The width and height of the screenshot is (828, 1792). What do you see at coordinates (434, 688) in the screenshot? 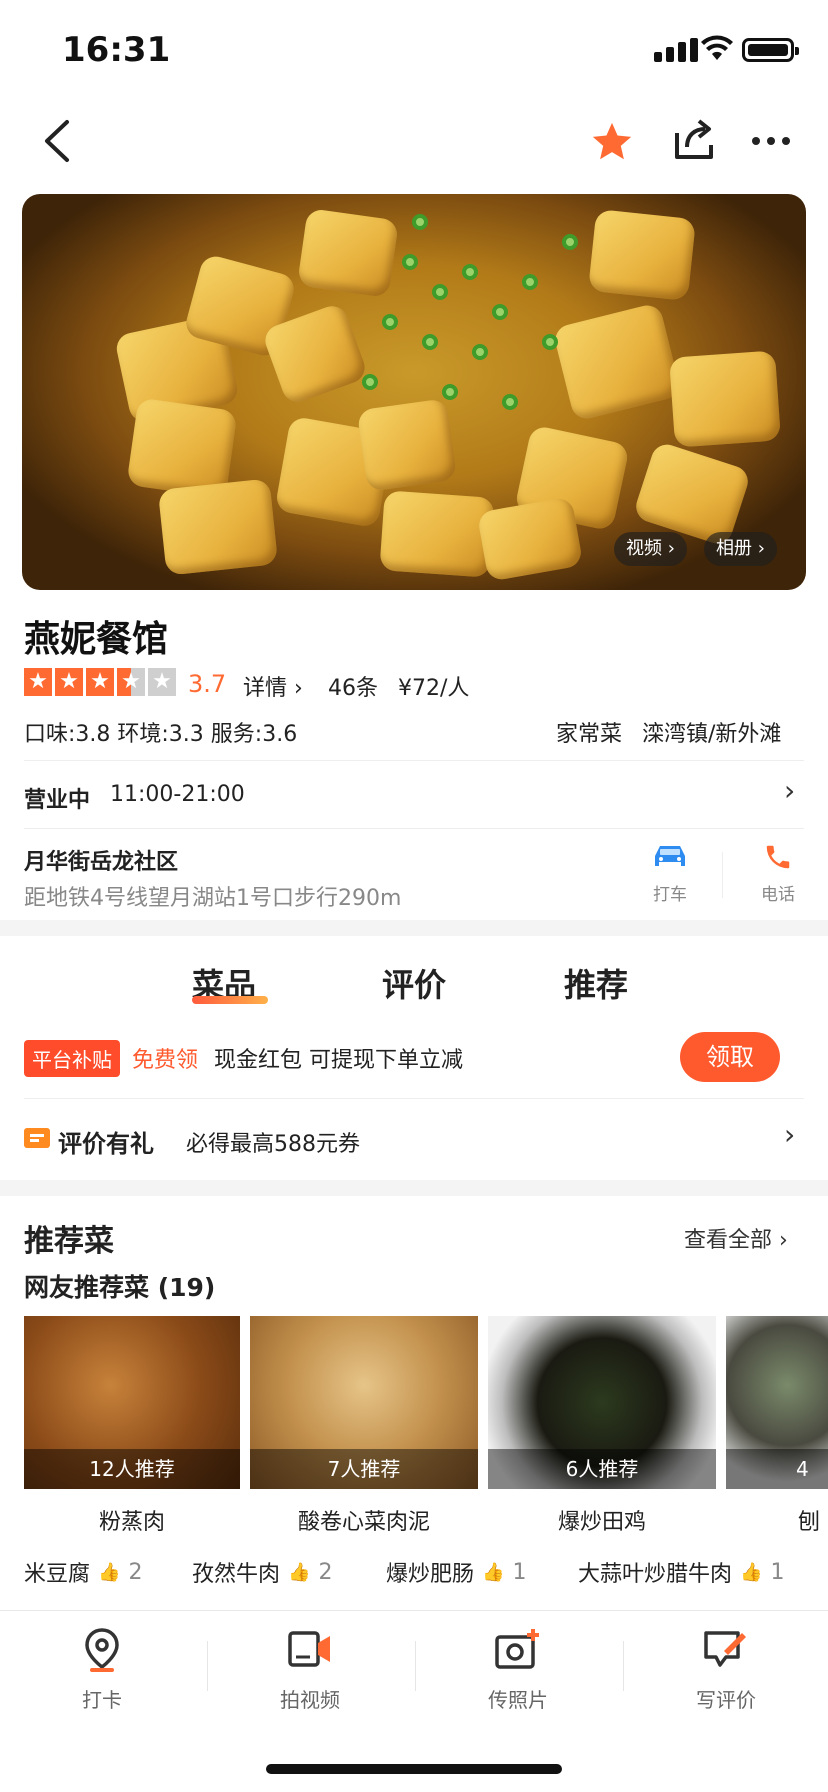
I see `avg-price: ¥72/人` at bounding box center [434, 688].